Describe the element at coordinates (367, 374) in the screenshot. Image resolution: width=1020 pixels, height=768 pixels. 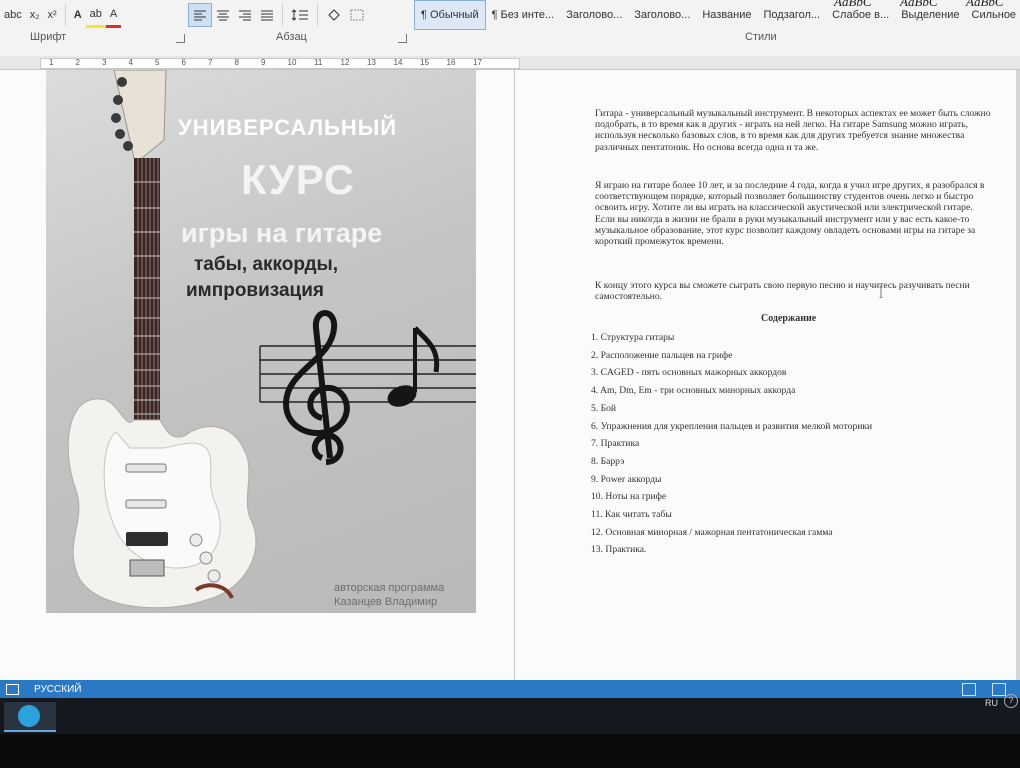
I see `music-staff` at that location.